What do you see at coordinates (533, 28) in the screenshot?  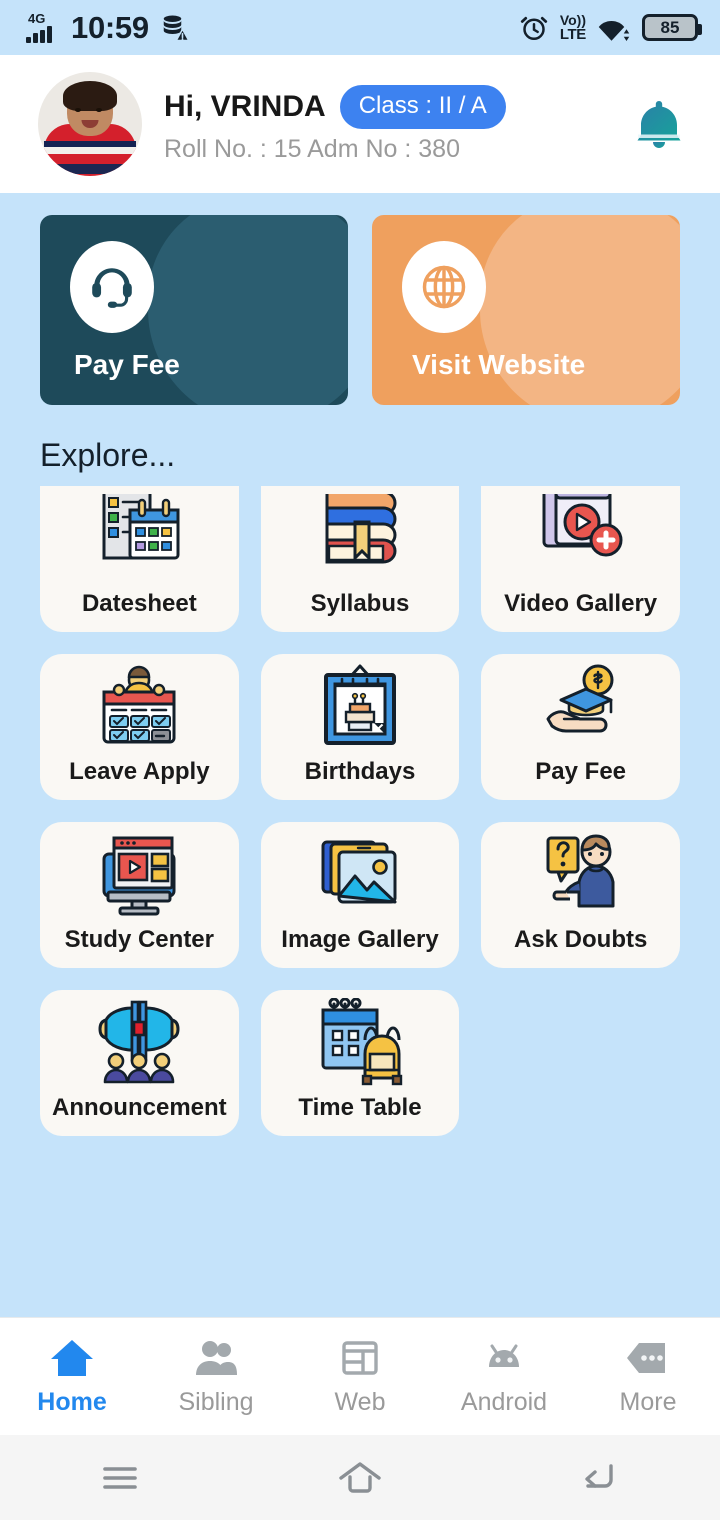 I see `alarm-icon` at bounding box center [533, 28].